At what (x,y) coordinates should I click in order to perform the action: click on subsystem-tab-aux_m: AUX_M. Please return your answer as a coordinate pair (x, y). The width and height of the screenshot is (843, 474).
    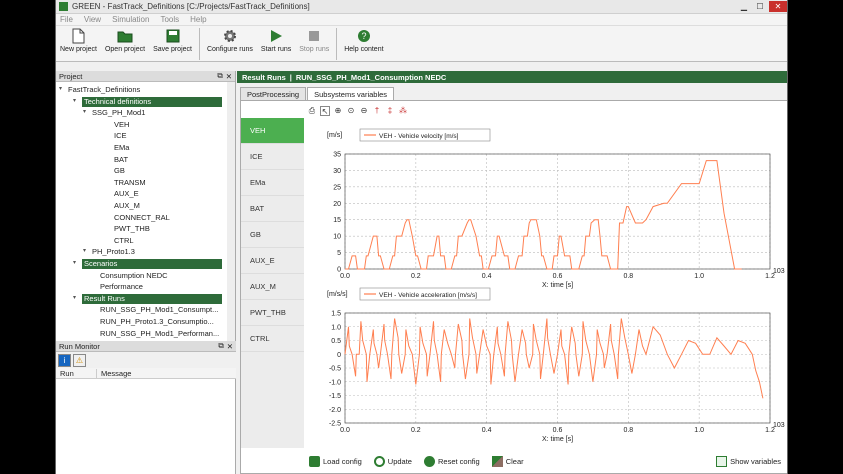
    Looking at the image, I should click on (272, 287).